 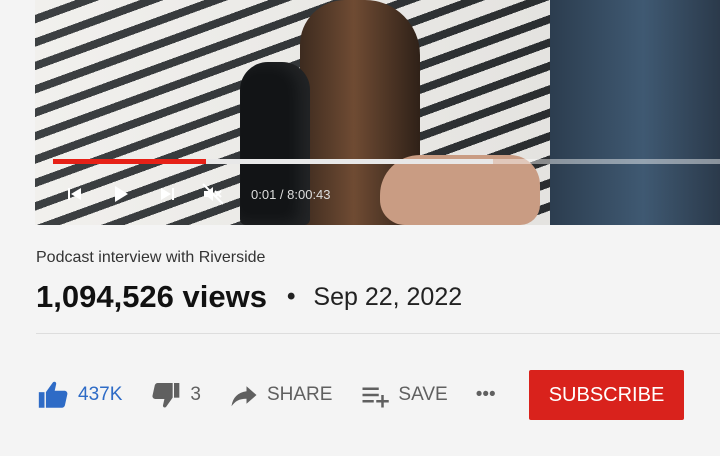 I want to click on muted-icon, so click(x=213, y=194).